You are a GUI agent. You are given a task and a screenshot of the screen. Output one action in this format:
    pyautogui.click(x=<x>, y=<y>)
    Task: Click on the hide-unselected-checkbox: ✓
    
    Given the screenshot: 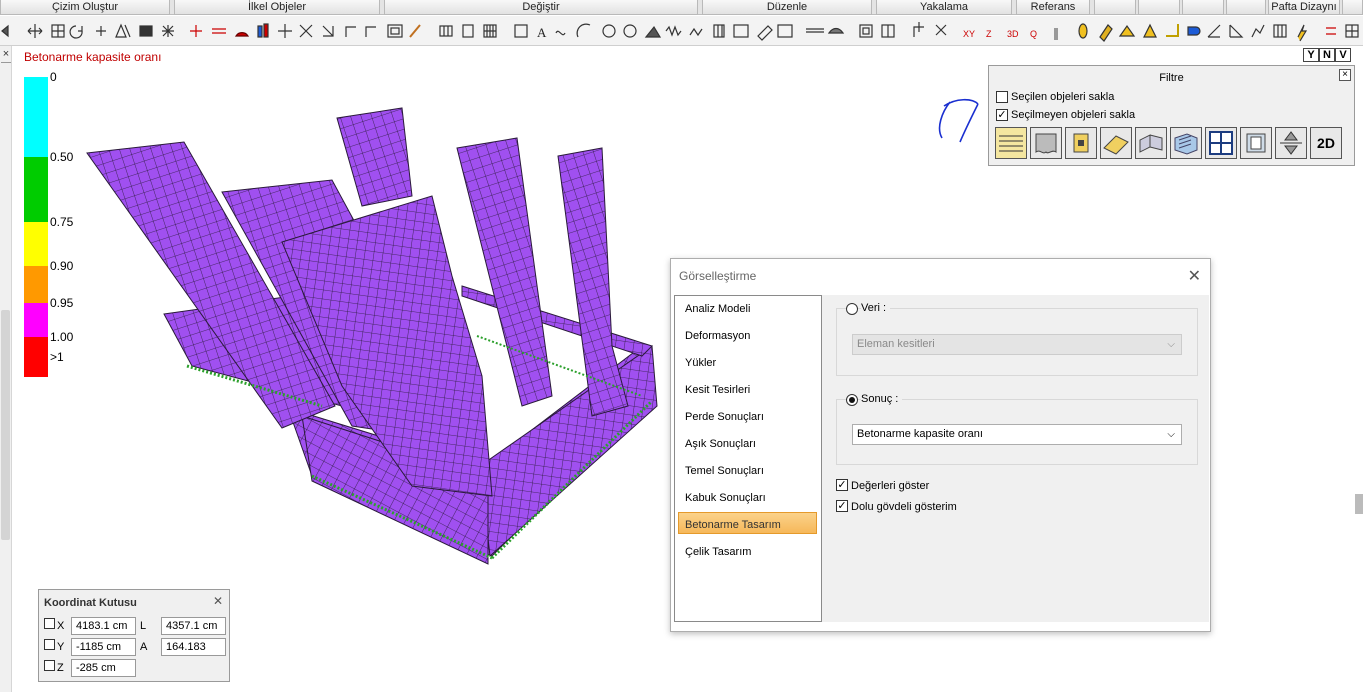 What is the action you would take?
    pyautogui.click(x=1002, y=115)
    